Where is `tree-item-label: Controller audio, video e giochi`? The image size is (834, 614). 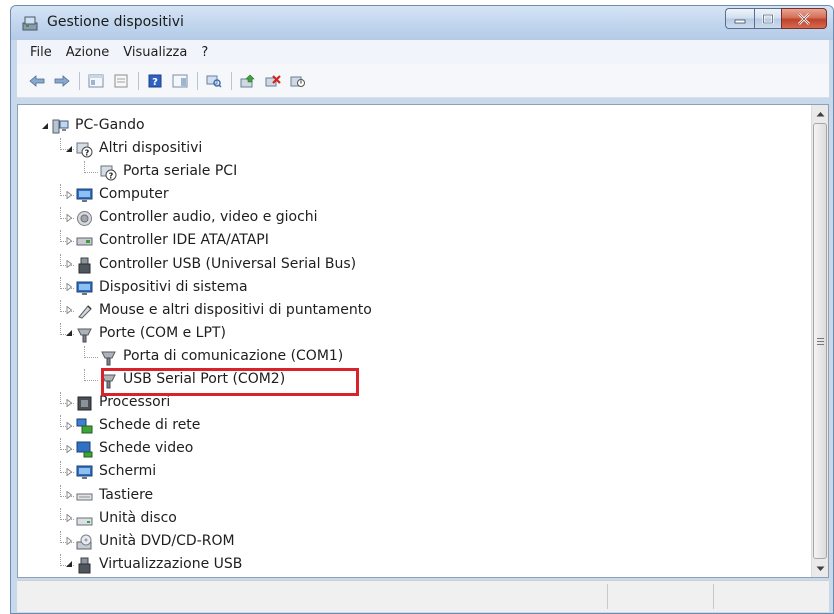 tree-item-label: Controller audio, video e giochi is located at coordinates (208, 217).